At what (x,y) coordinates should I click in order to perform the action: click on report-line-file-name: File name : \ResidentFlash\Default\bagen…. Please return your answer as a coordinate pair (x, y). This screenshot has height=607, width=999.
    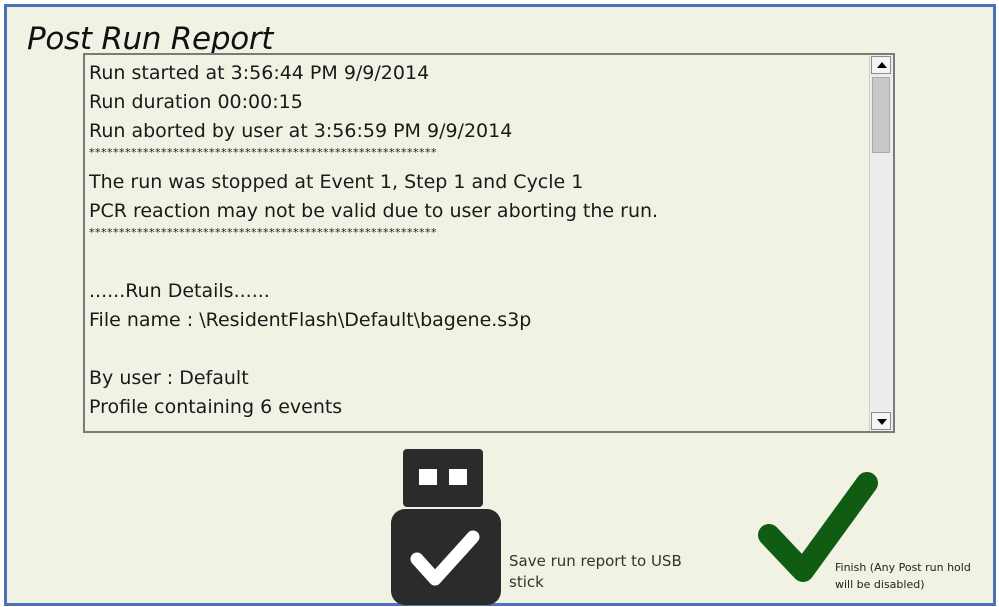
    Looking at the image, I should click on (310, 320).